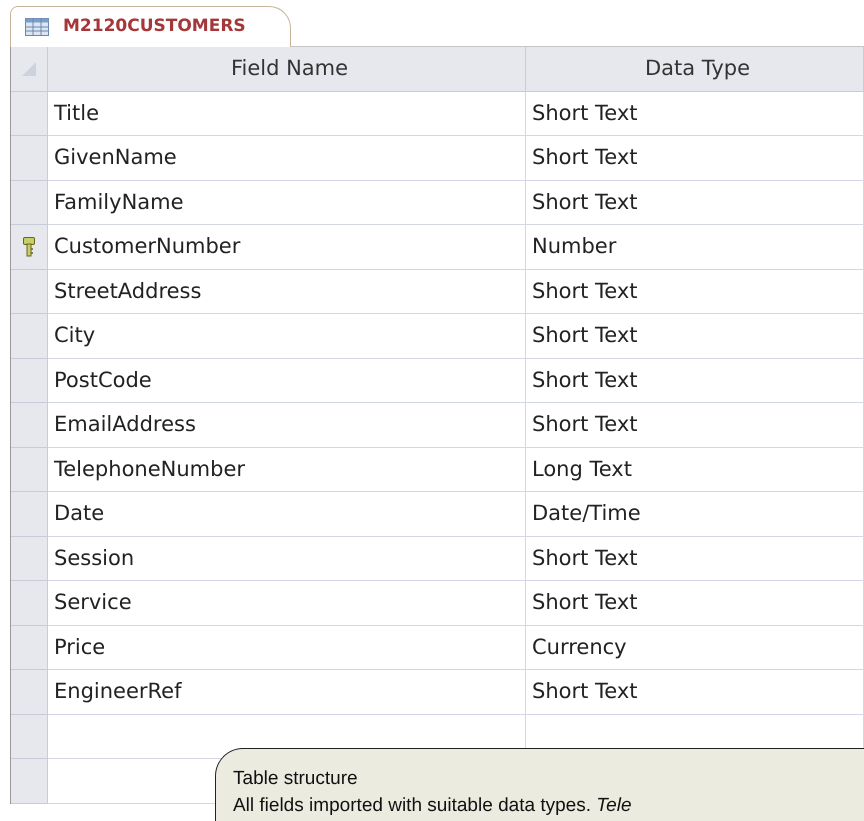 The width and height of the screenshot is (864, 821). What do you see at coordinates (287, 202) in the screenshot?
I see `field-name-cell: FamilyName` at bounding box center [287, 202].